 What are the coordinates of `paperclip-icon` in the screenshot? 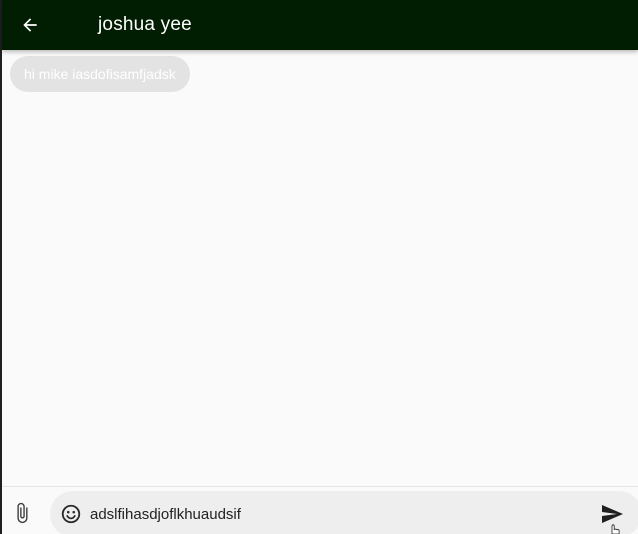 It's located at (22, 513).